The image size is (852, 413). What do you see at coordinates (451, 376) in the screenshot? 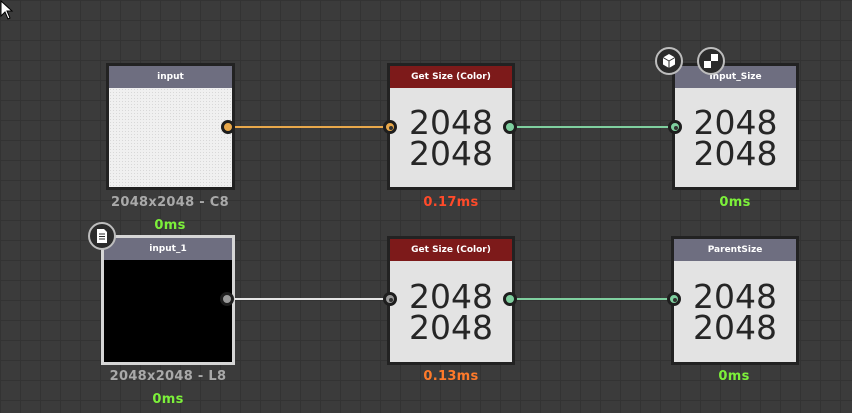
I see `node-time-label: 0.13ms` at bounding box center [451, 376].